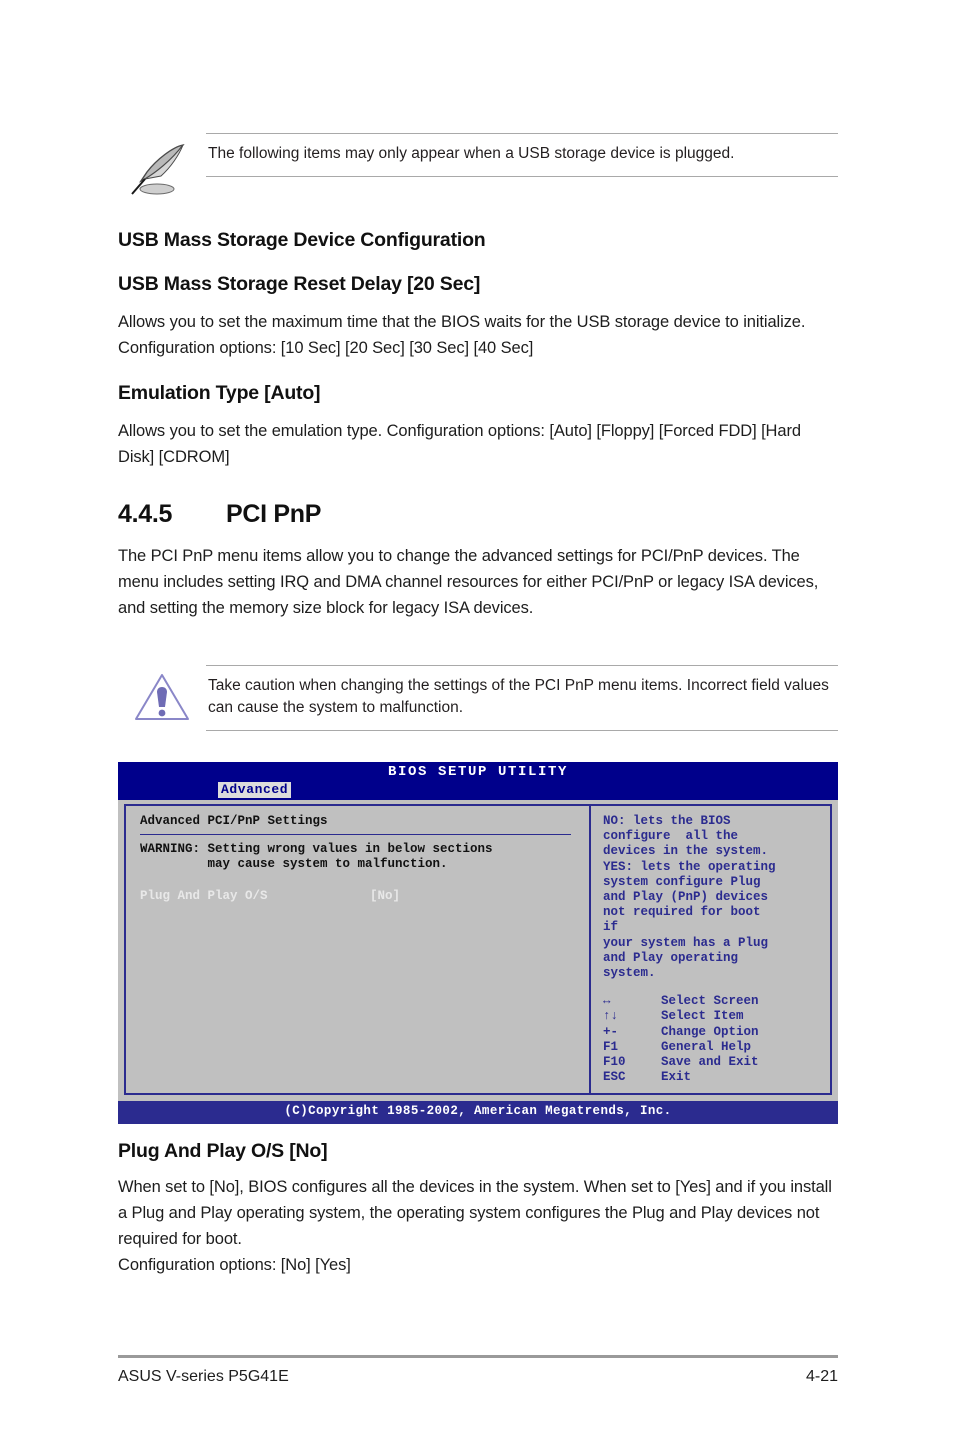 Image resolution: width=954 pixels, height=1438 pixels. I want to click on bios-key: ↔, so click(607, 1001).